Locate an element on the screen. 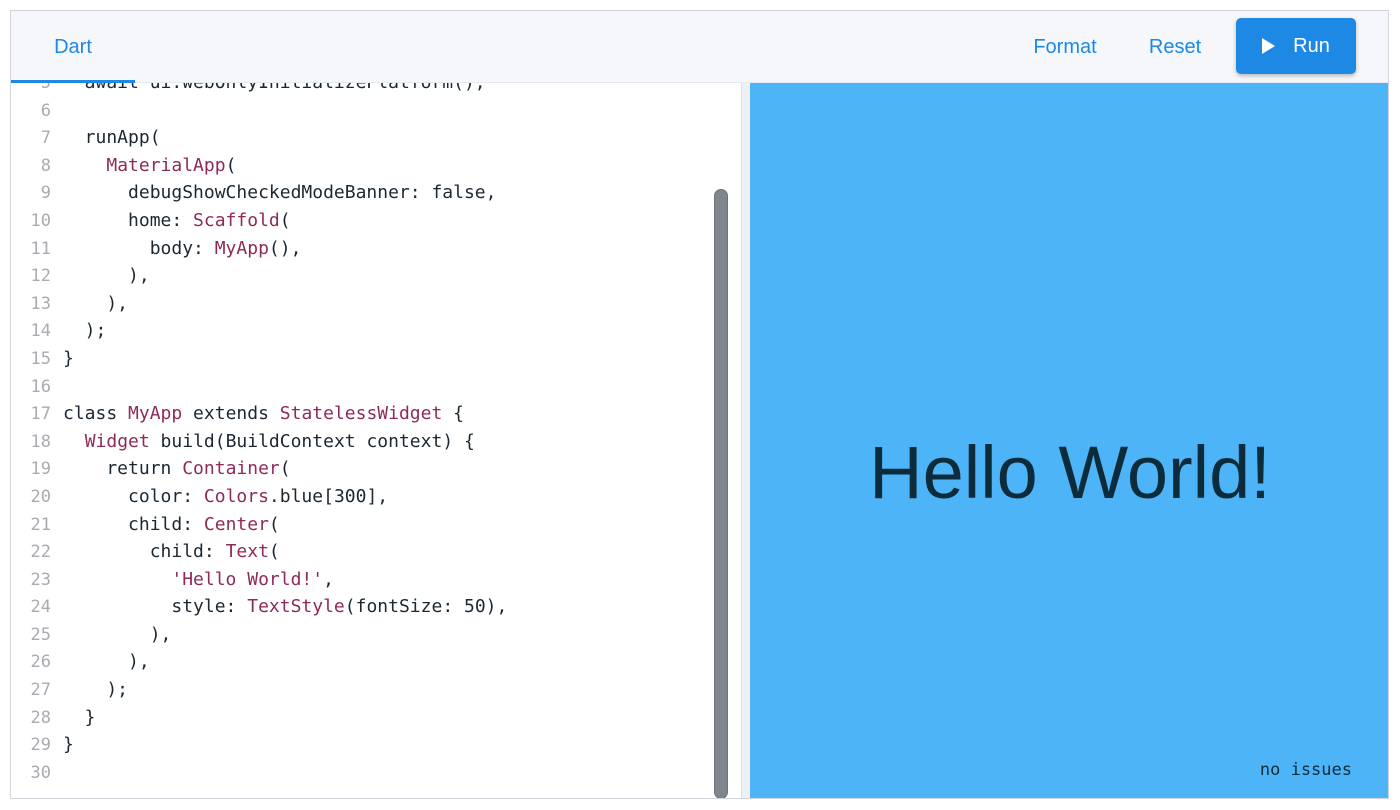  line-code: 'Hello World!', is located at coordinates (252, 579).